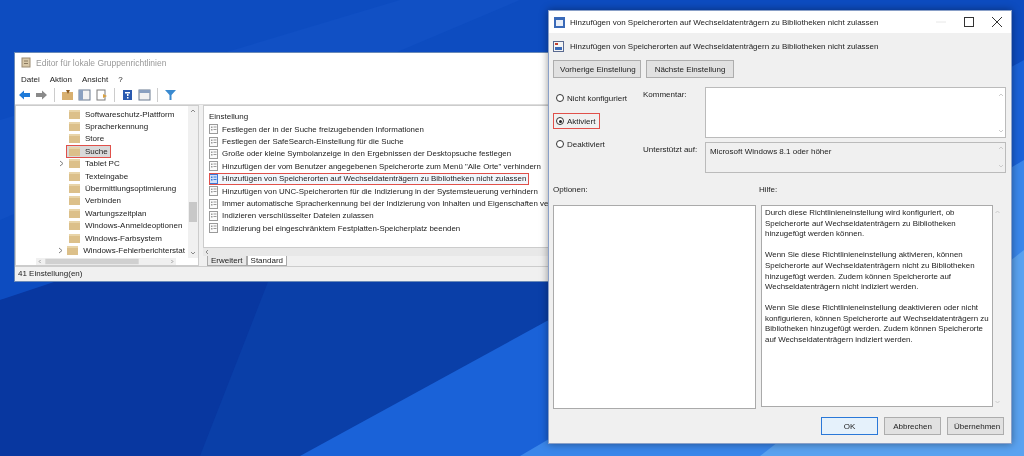 Image resolution: width=1024 pixels, height=456 pixels. Describe the element at coordinates (665, 95) in the screenshot. I see `field-label: Kommentar:` at that location.